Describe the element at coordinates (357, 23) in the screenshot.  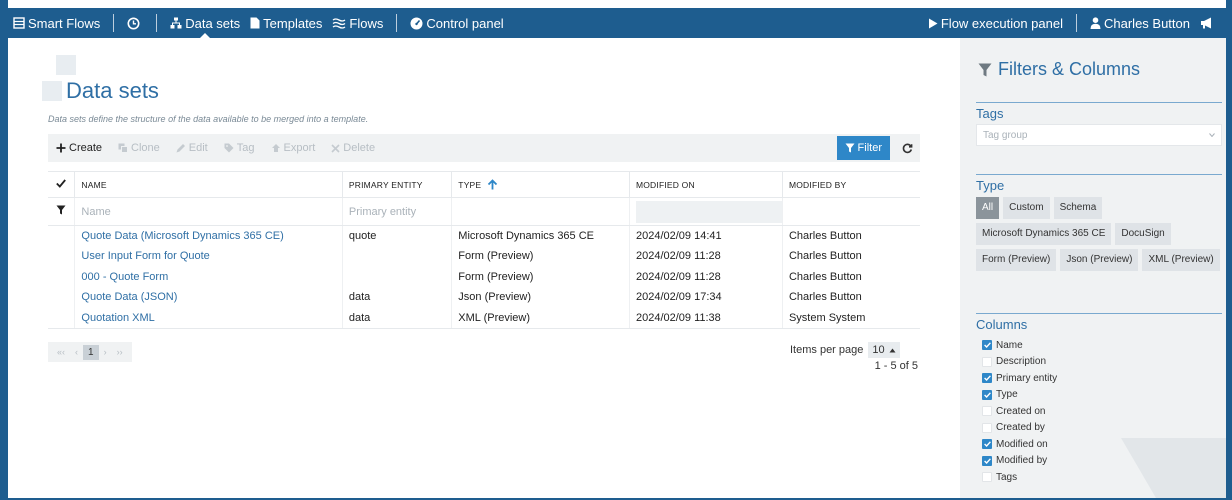
I see `nav-flows: Flows` at that location.